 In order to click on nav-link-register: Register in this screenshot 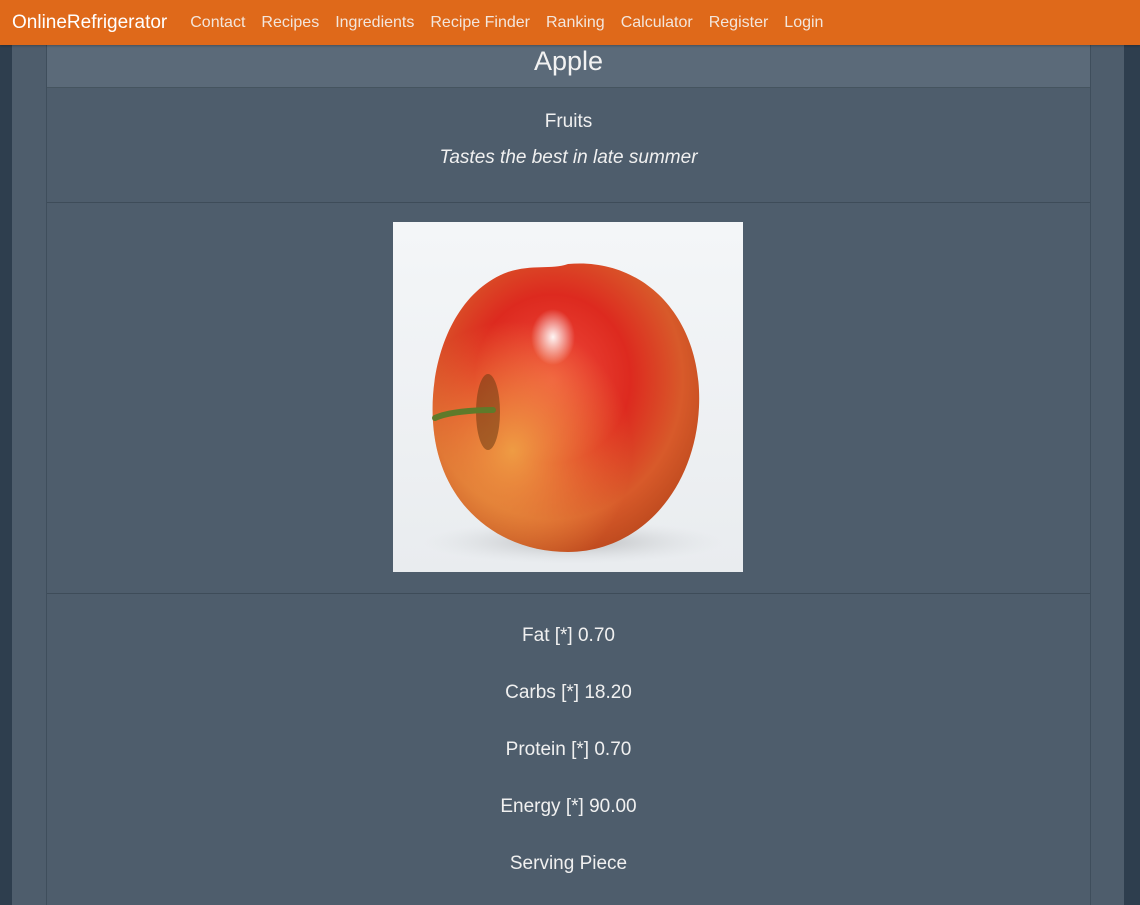, I will do `click(739, 23)`.